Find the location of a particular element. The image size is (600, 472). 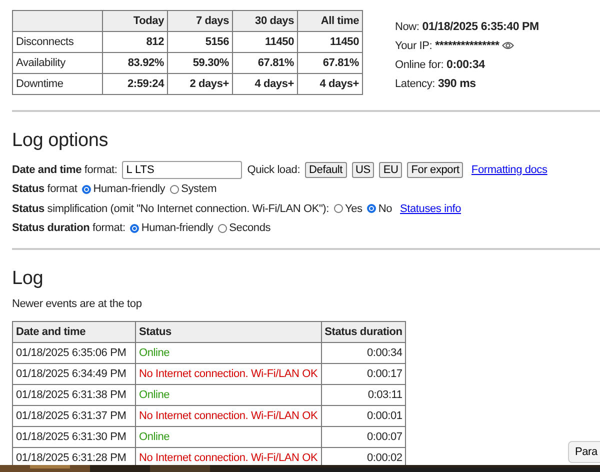

option-label: Status simplification (omit "No Internet connection. Wi-Fi/LAN OK"): is located at coordinates (170, 208).